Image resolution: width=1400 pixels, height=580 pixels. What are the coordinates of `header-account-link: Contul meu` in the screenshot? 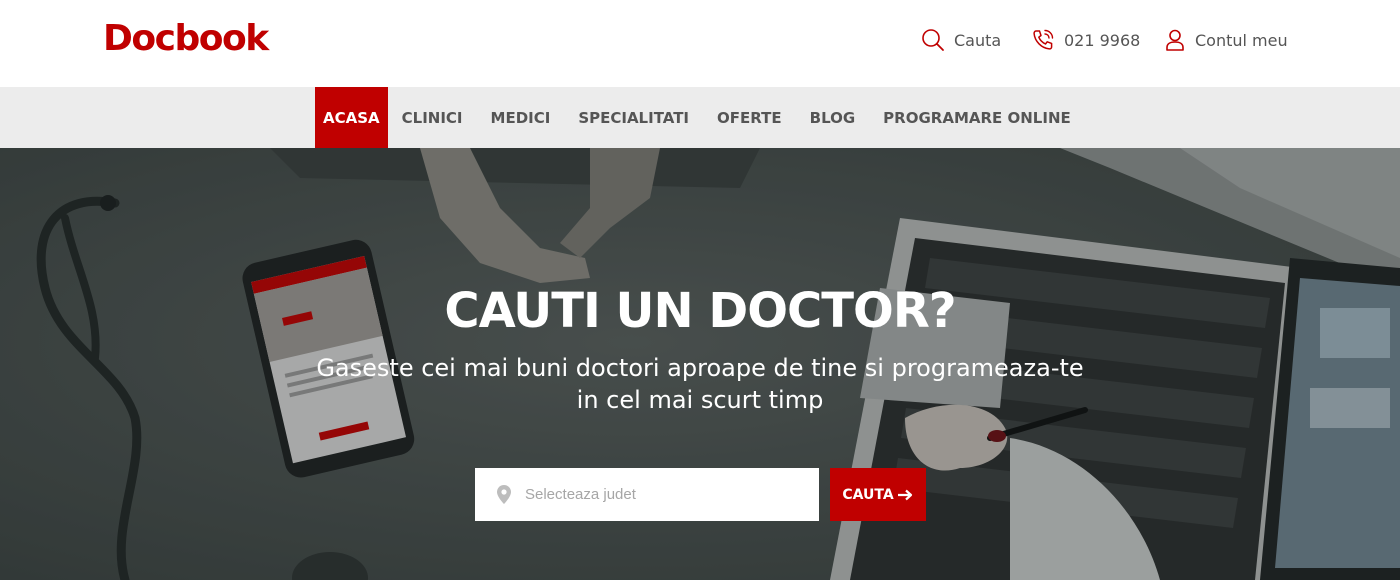 It's located at (1226, 40).